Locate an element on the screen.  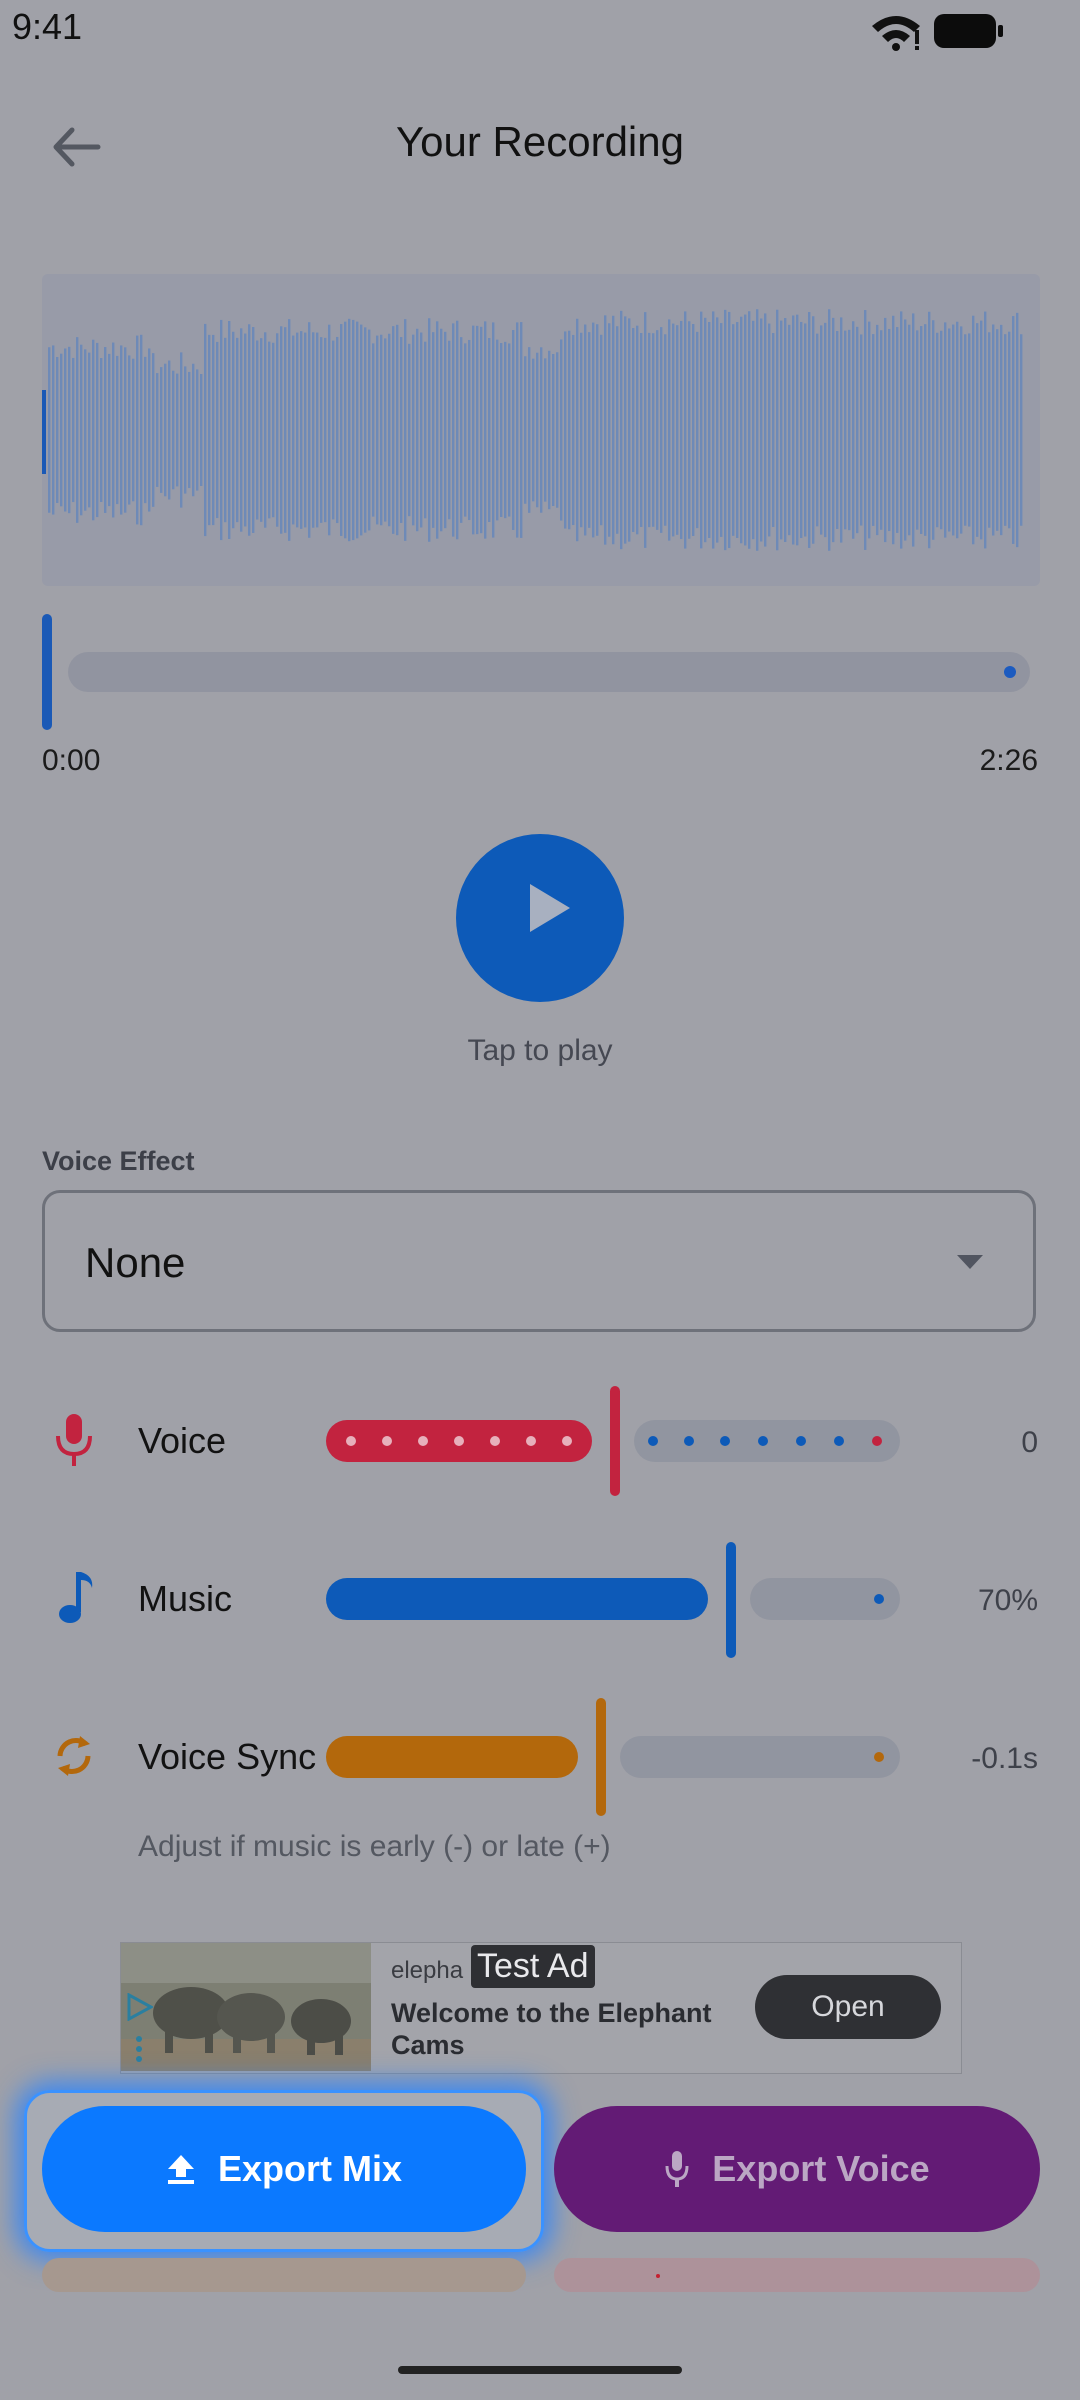
ad-open-button: Open is located at coordinates (848, 2007).